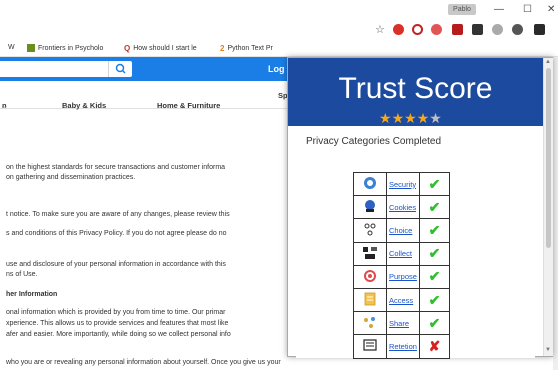  Describe the element at coordinates (150, 69) in the screenshot. I see `site-header: Log` at that location.